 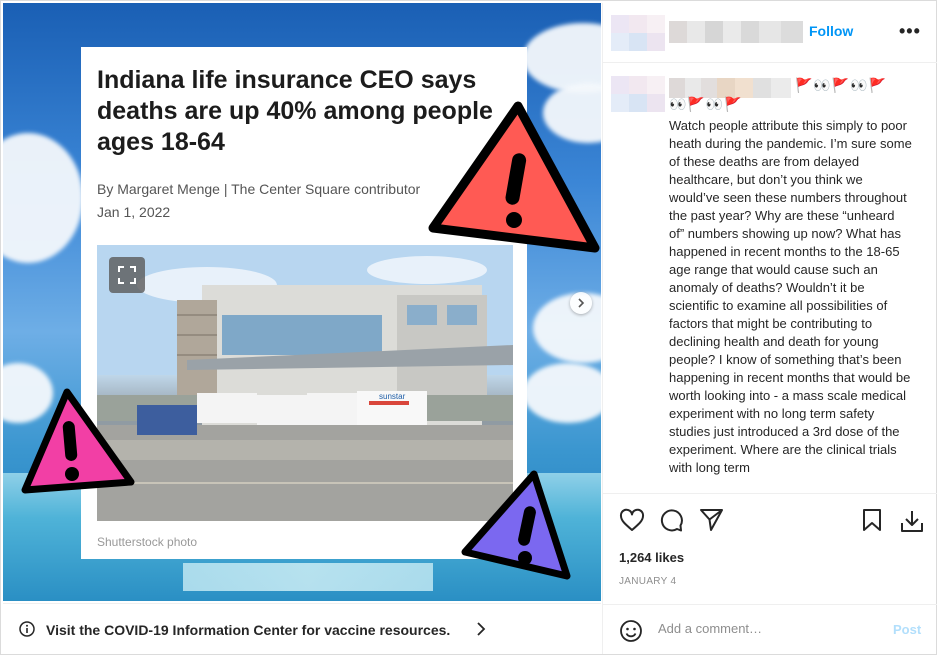 What do you see at coordinates (730, 88) in the screenshot?
I see `caption-username` at bounding box center [730, 88].